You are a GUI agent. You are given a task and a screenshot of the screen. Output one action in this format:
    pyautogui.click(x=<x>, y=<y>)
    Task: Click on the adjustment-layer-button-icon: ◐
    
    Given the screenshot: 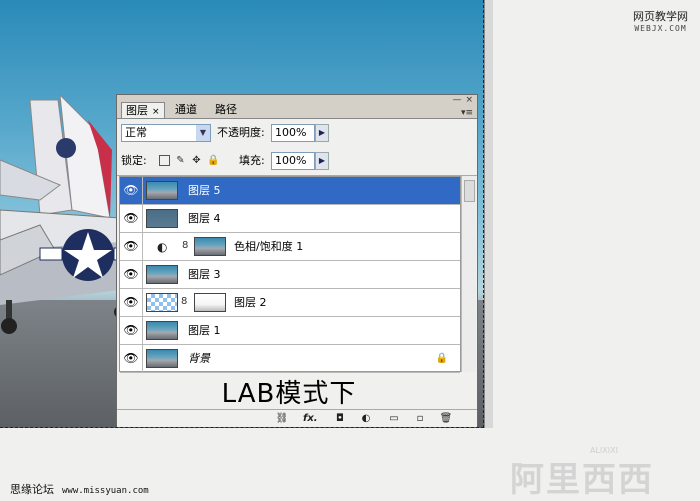 What is the action you would take?
    pyautogui.click(x=366, y=418)
    